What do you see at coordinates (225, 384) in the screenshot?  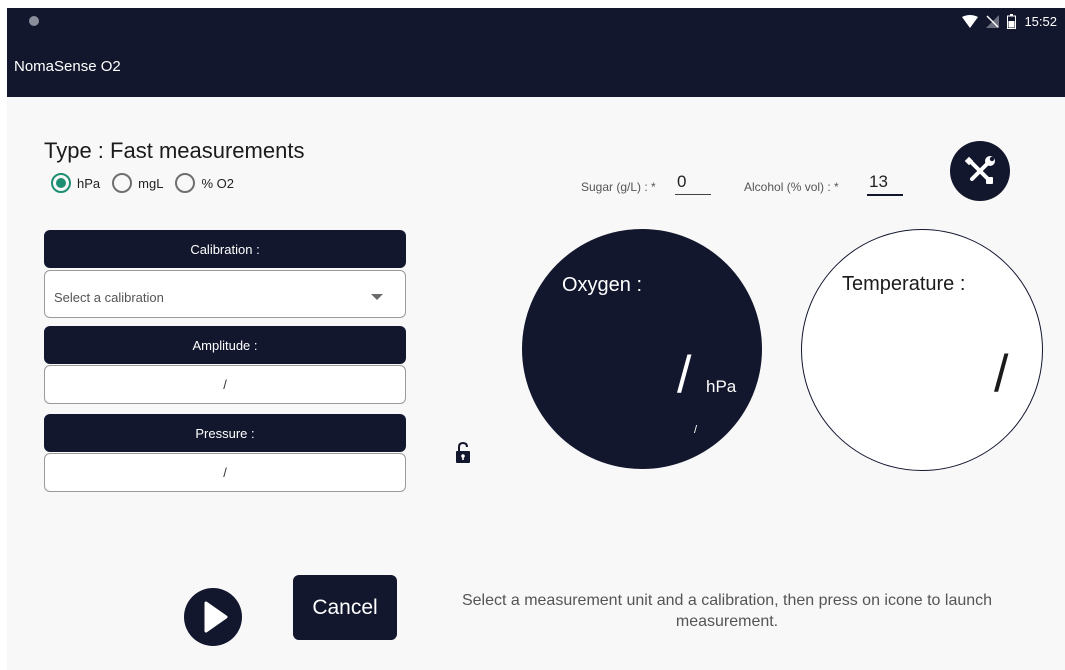 I see `amplitude-value: /` at bounding box center [225, 384].